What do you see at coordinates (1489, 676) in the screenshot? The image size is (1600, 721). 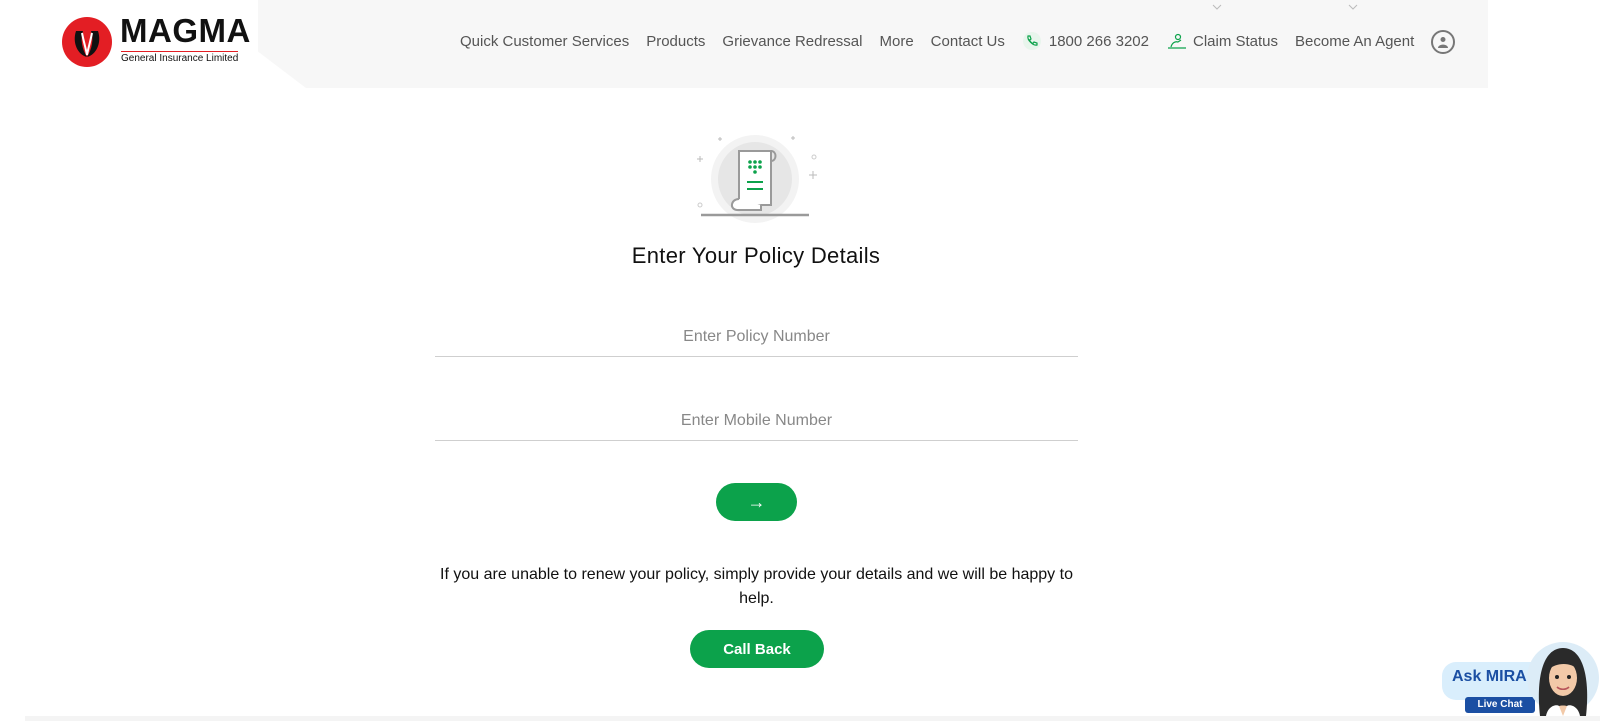 I see `chat-title: Ask MIRA` at bounding box center [1489, 676].